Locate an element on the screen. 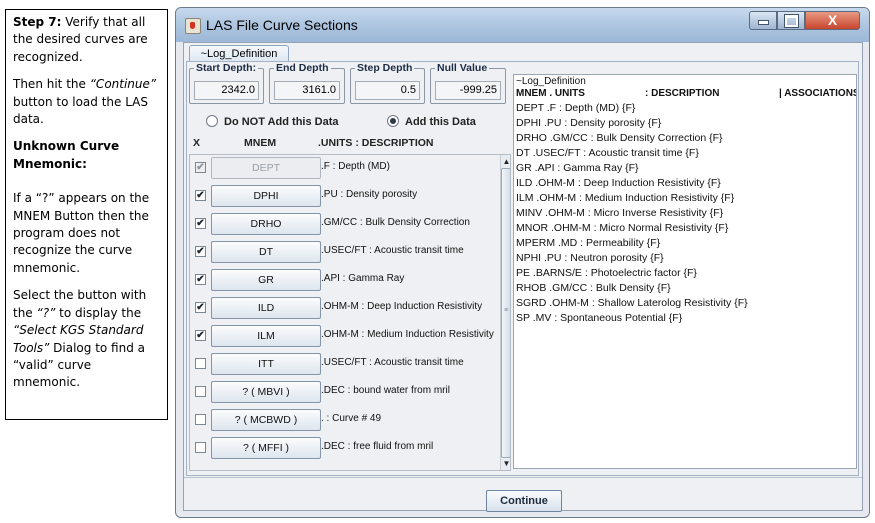 Image resolution: width=875 pixels, height=523 pixels. curve-row: ITT .USEC/FT : Acoustic transit time is located at coordinates (342, 365).